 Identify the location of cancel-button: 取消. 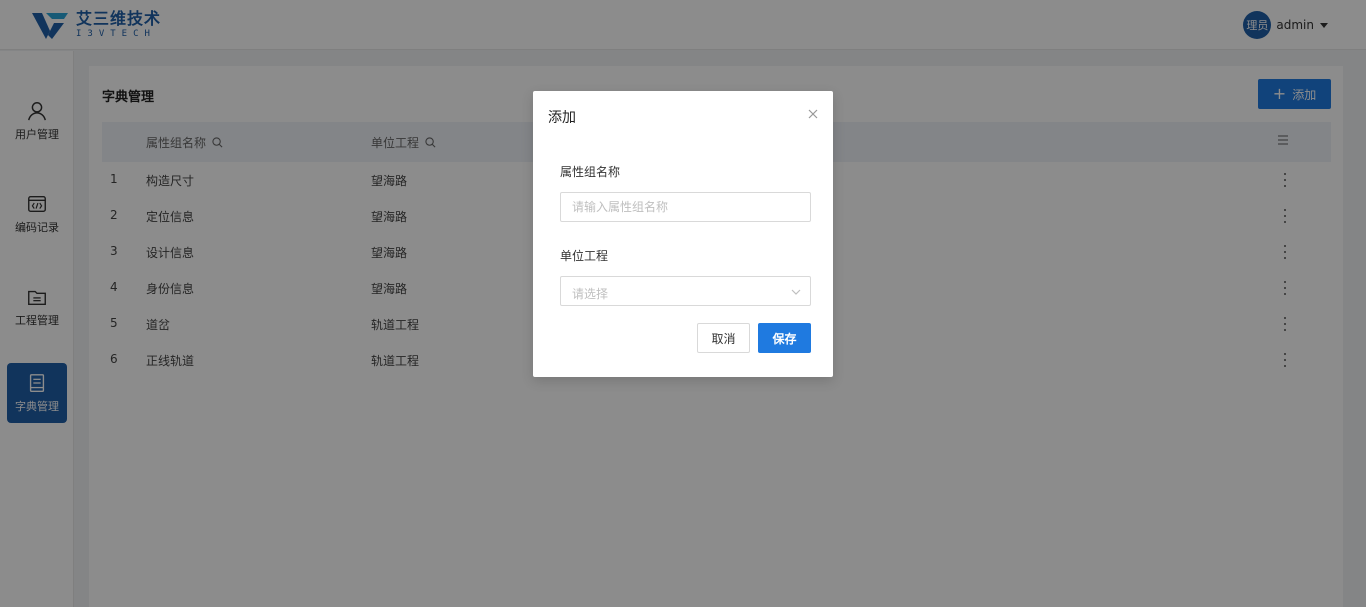
(723, 338).